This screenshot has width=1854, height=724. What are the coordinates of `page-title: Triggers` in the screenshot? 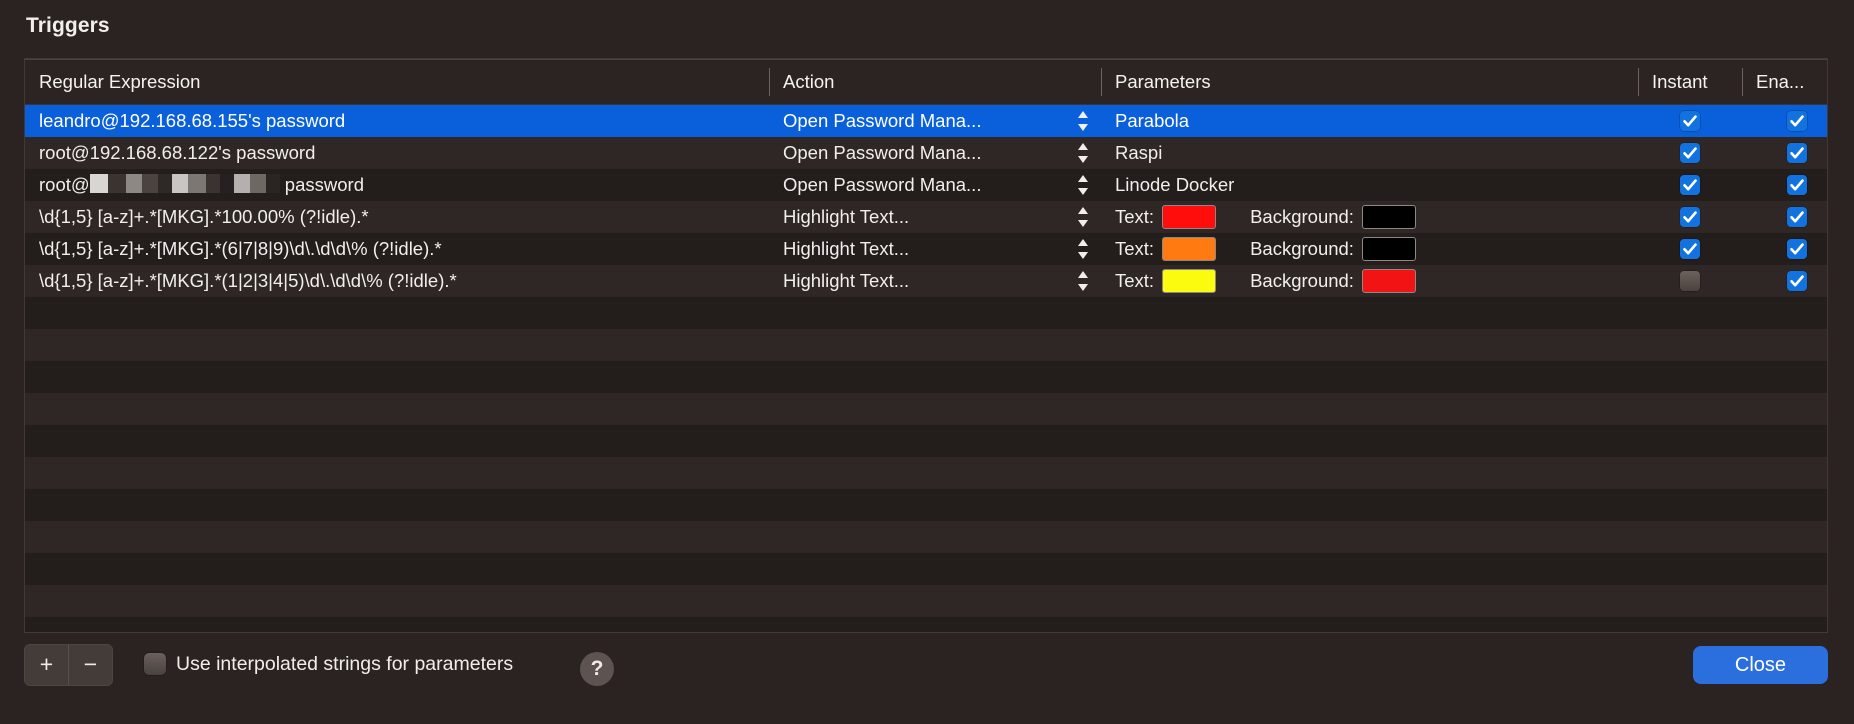 It's located at (68, 25).